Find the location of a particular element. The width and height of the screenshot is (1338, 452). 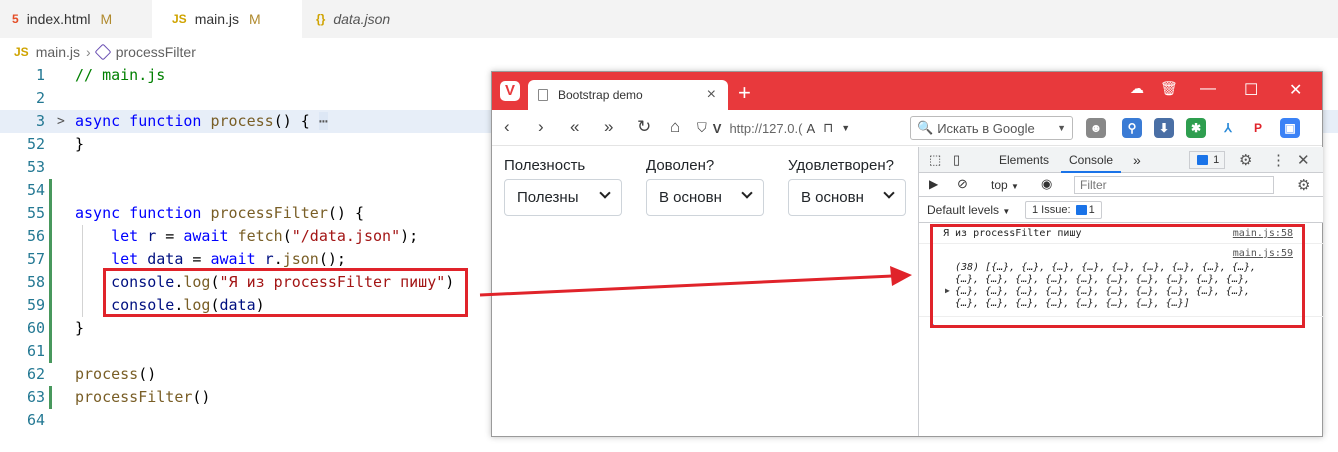

breadcrumb: JS main.js › processFilter is located at coordinates (105, 52).